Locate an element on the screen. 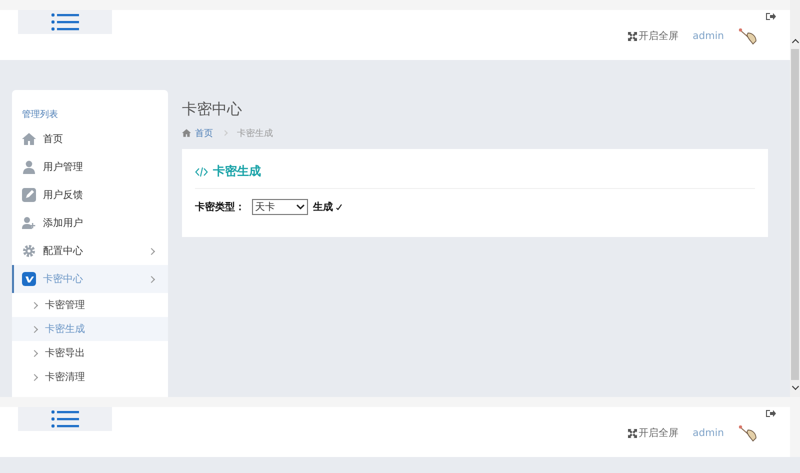 This screenshot has width=800, height=473. scrollbar is located at coordinates (795, 198).